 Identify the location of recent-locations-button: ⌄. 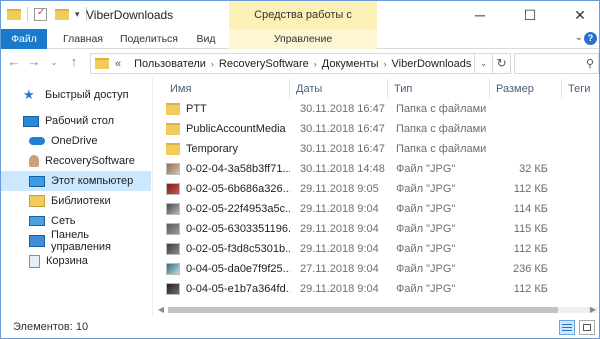
(54, 62).